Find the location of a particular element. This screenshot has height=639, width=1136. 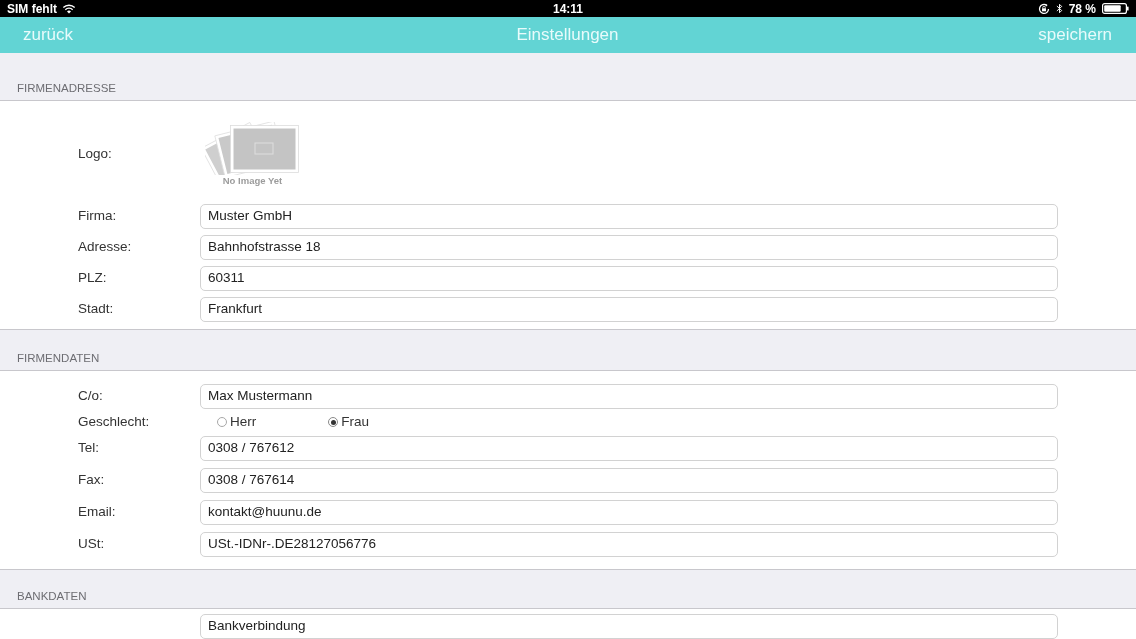

text-field: 60311 is located at coordinates (629, 278).